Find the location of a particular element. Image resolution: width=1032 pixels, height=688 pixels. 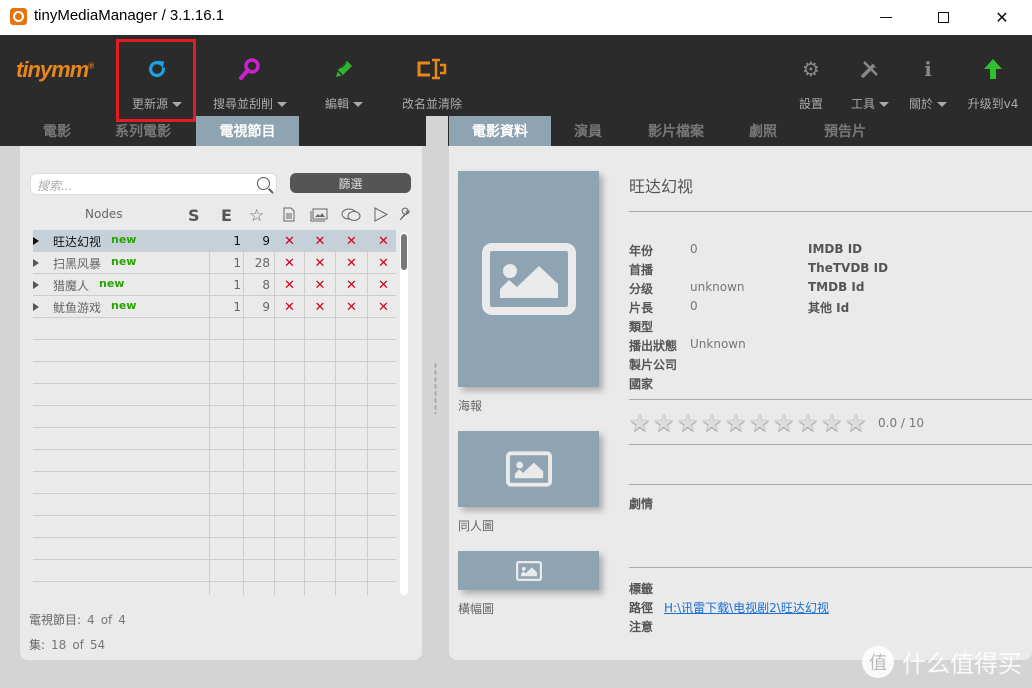

tab-media-files: 影片檔案 is located at coordinates (676, 131).